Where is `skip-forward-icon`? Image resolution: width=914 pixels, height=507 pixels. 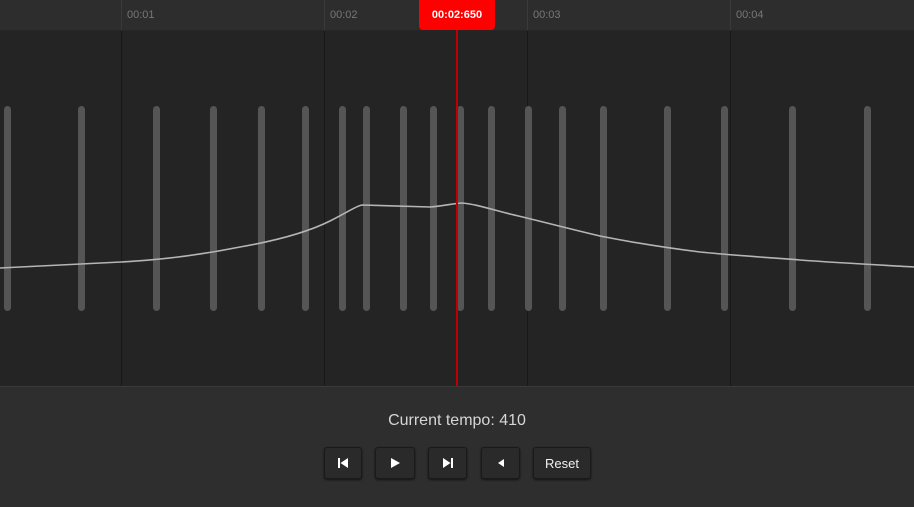 skip-forward-icon is located at coordinates (448, 463).